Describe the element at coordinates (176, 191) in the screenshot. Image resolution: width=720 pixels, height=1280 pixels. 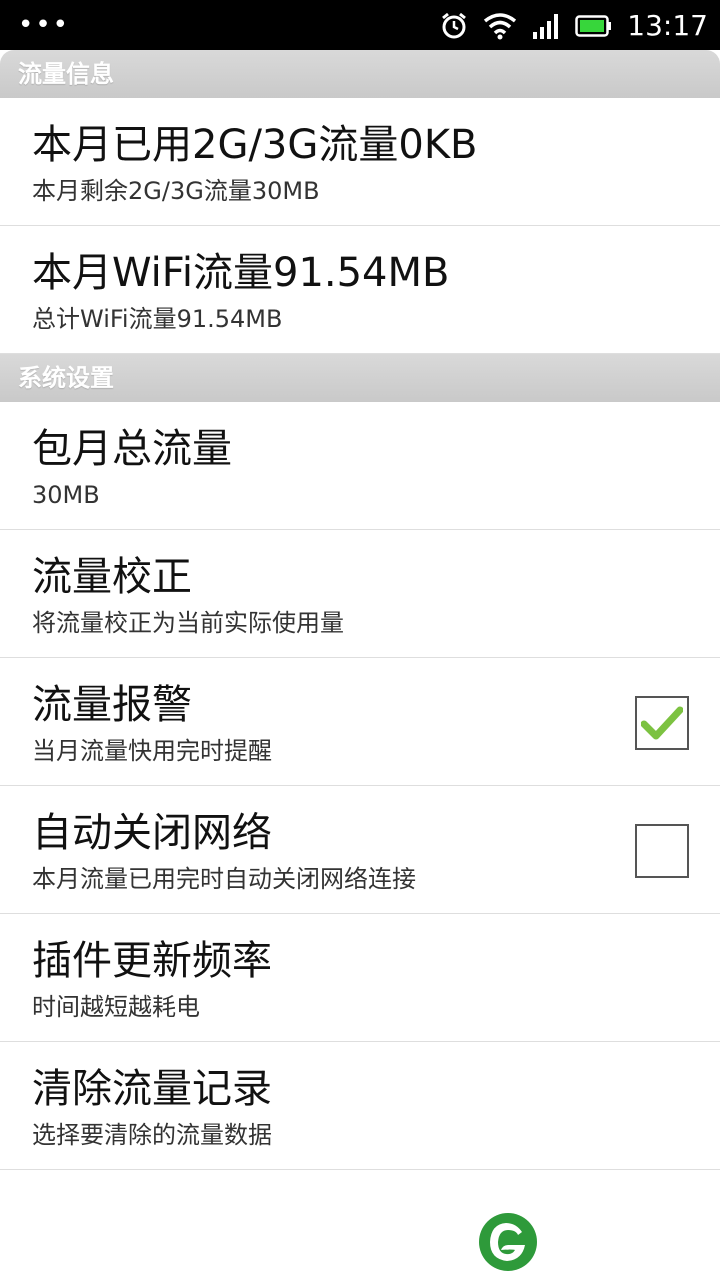
I see `list-item-subtitle: 本月剩余2G/3G流量30MB` at that location.